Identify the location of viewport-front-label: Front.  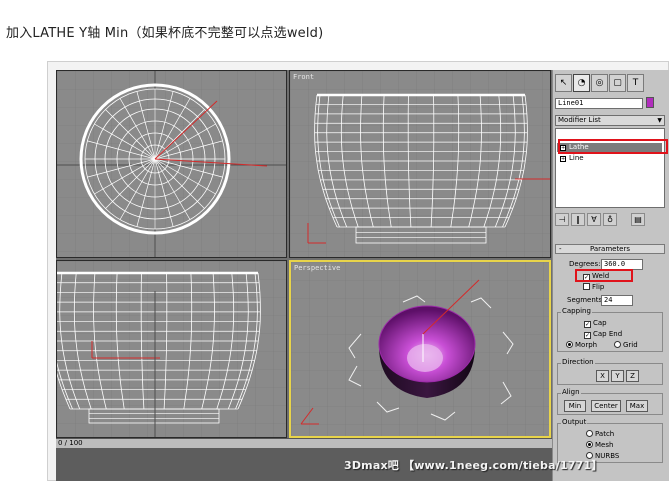
(304, 77).